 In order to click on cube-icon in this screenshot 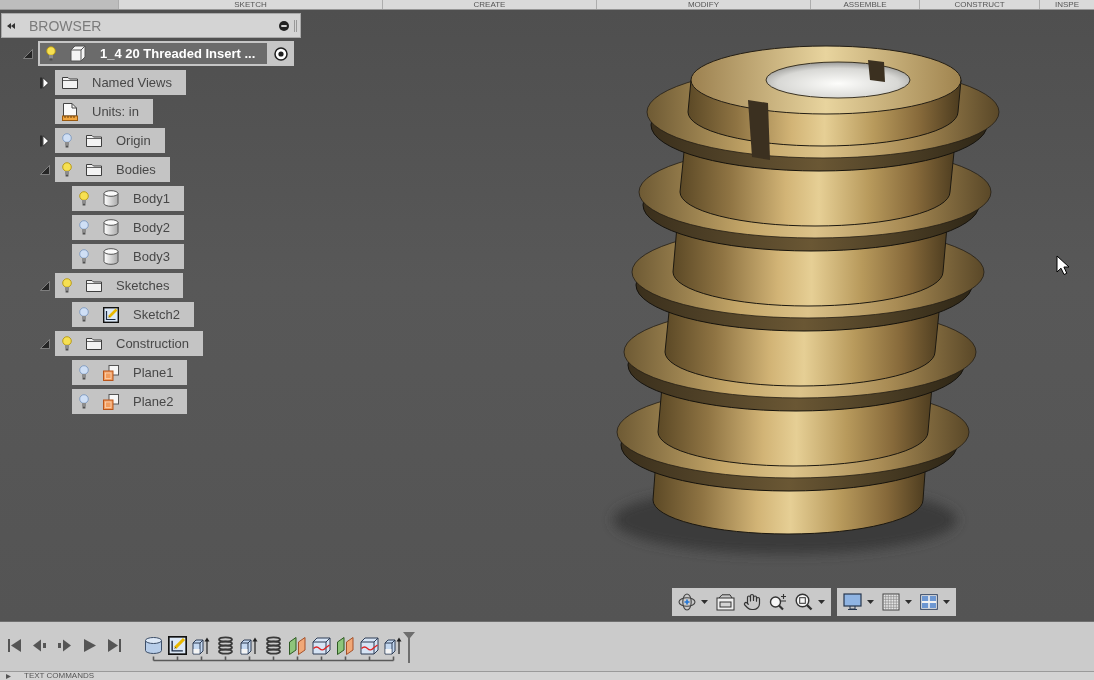, I will do `click(78, 53)`.